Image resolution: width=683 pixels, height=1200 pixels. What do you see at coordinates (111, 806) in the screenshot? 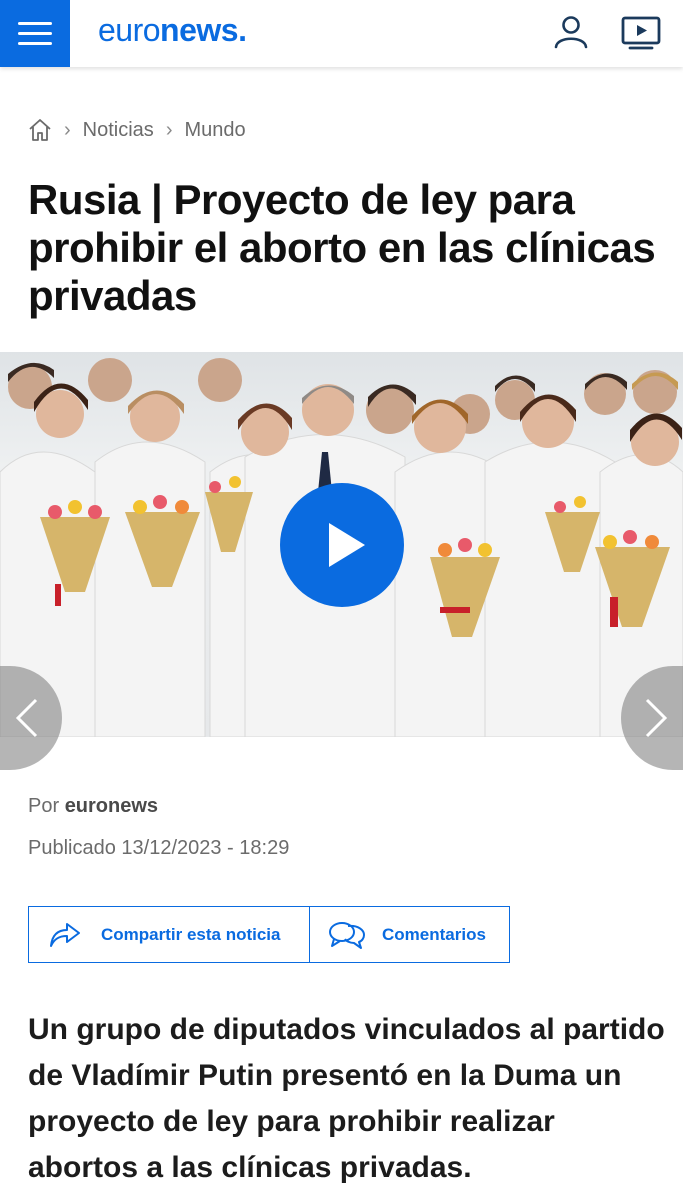
I see `byline-author: euronews` at bounding box center [111, 806].